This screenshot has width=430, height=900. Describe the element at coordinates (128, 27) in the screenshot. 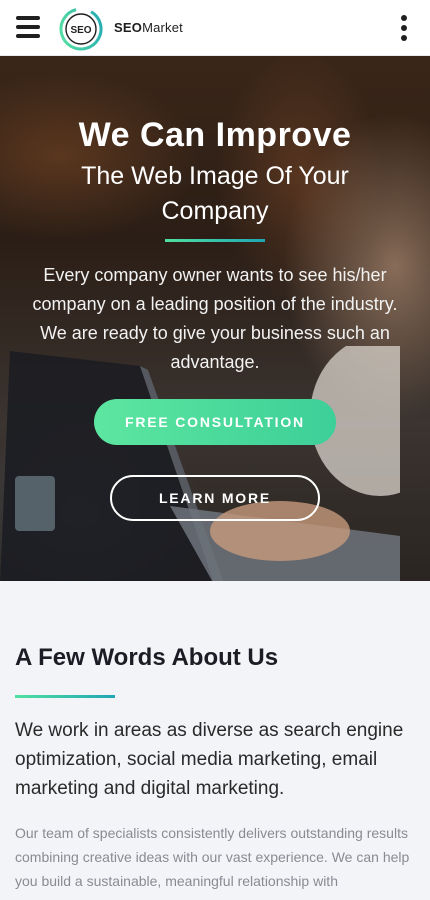

I see `brand-name-bold: SEO` at that location.